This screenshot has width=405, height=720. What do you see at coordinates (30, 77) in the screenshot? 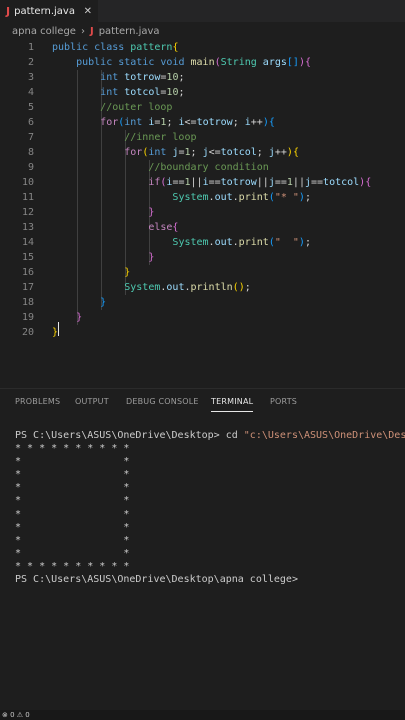
I see `line-number: 3` at bounding box center [30, 77].